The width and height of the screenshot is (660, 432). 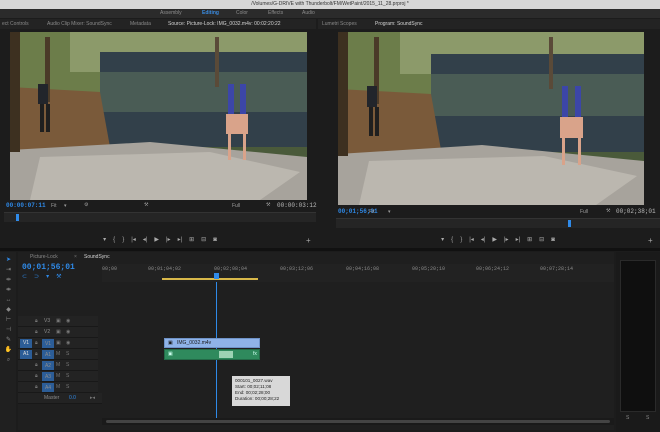 I want to click on program-playhead, so click(x=569, y=223).